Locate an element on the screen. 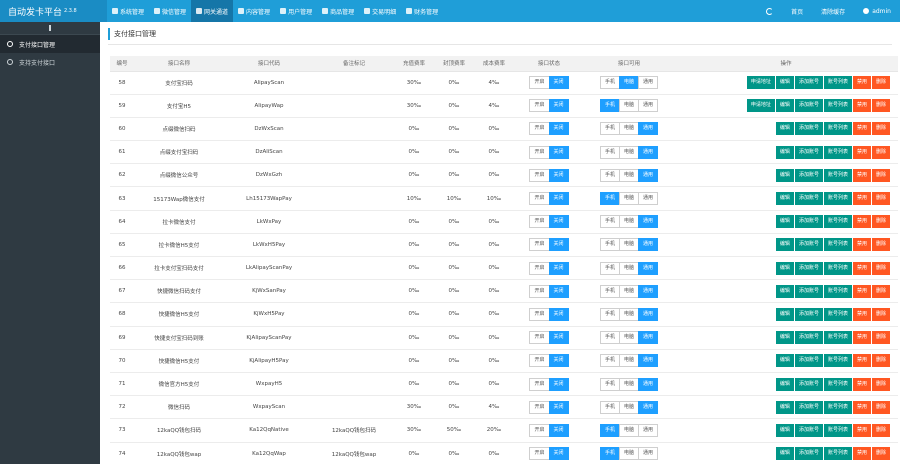  topnav-item-0: 系统管理 is located at coordinates (128, 11).